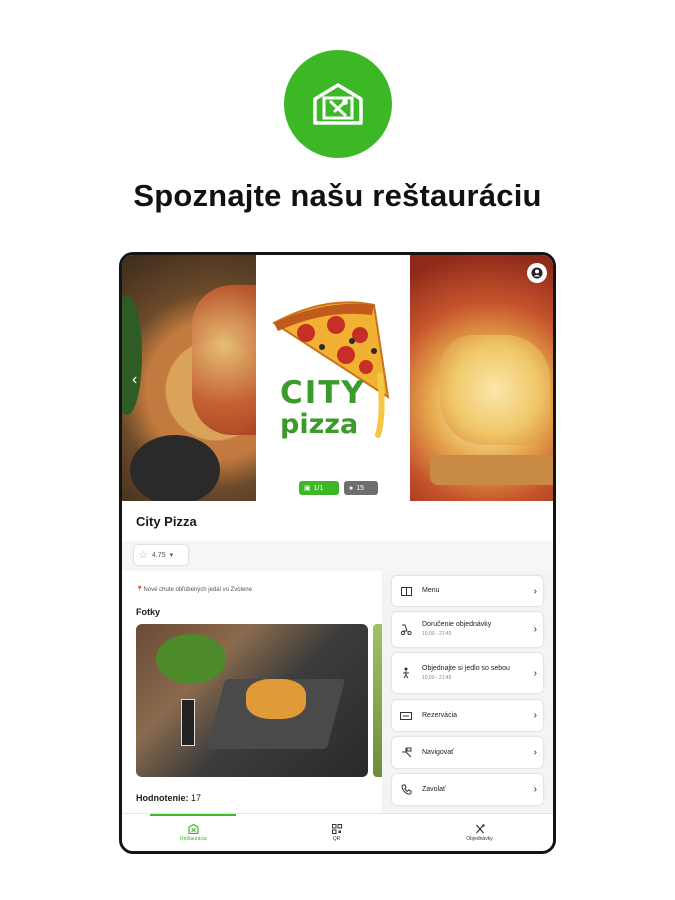 This screenshot has height=900, width=675. Describe the element at coordinates (480, 829) in the screenshot. I see `cutlery-icon` at that location.